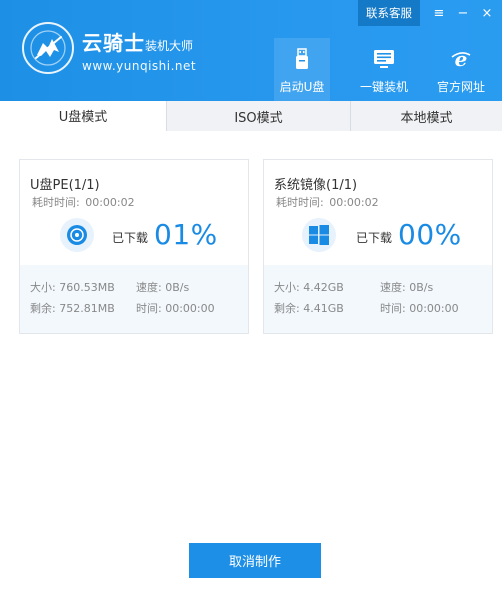  I want to click on nav-one-click-install: 一键装机, so click(384, 69).